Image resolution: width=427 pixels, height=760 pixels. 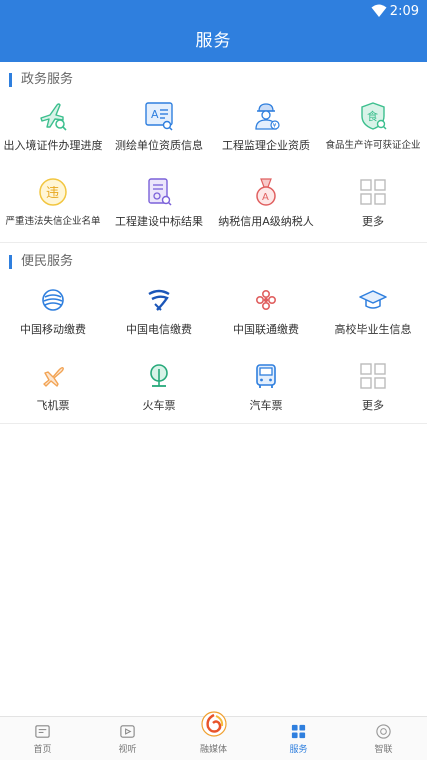 I want to click on tab-label: 智联, so click(x=383, y=750).